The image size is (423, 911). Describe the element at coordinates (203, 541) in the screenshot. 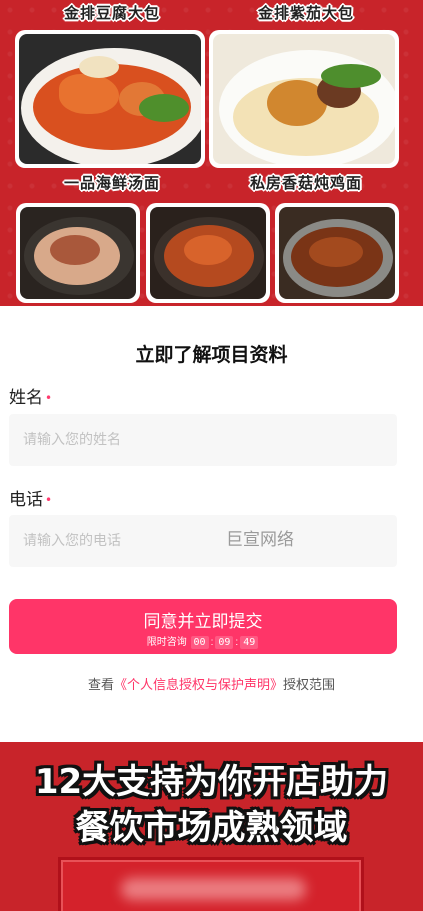

I see `phone-input` at that location.